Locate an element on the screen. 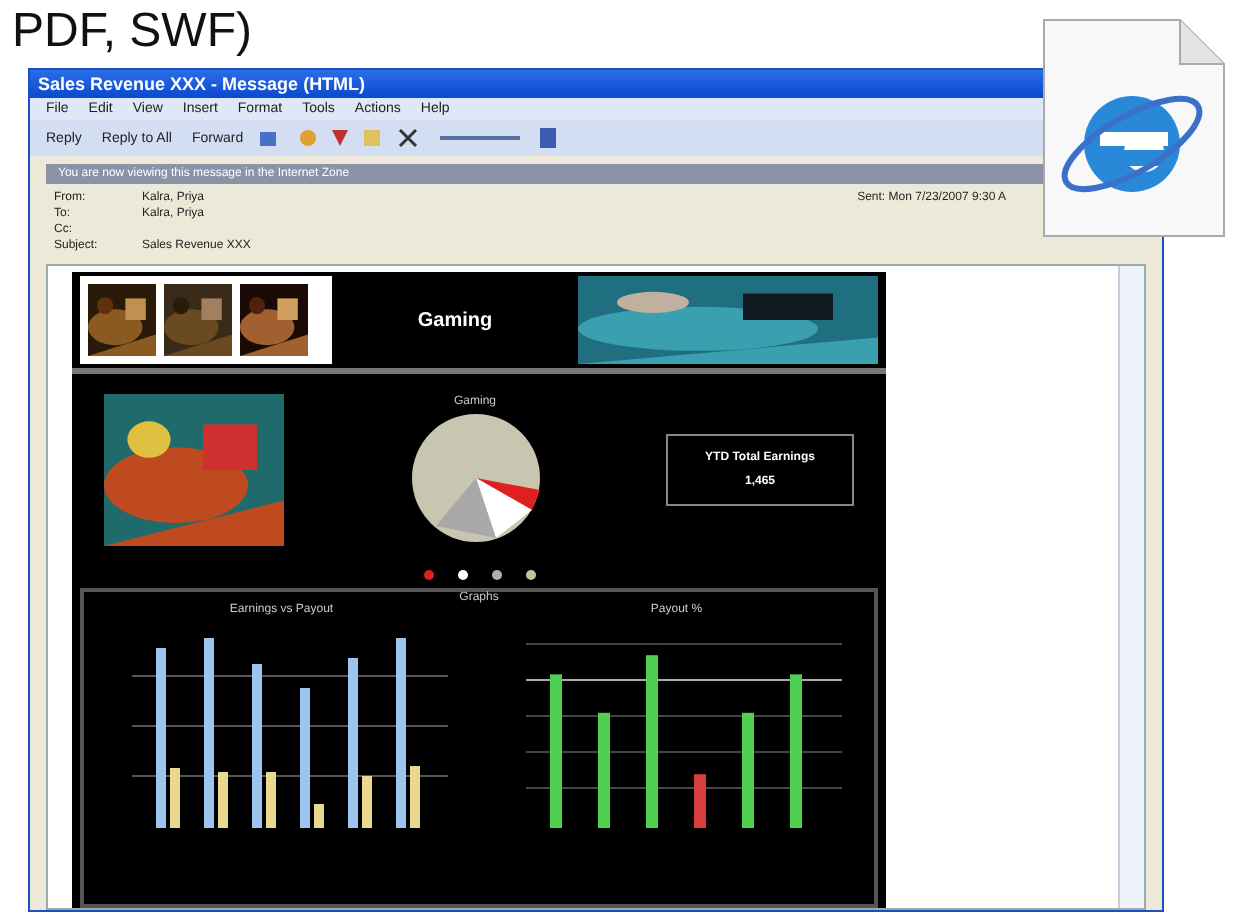 The image size is (1234, 916). caption-text: PDF, SWF) is located at coordinates (131, 33).